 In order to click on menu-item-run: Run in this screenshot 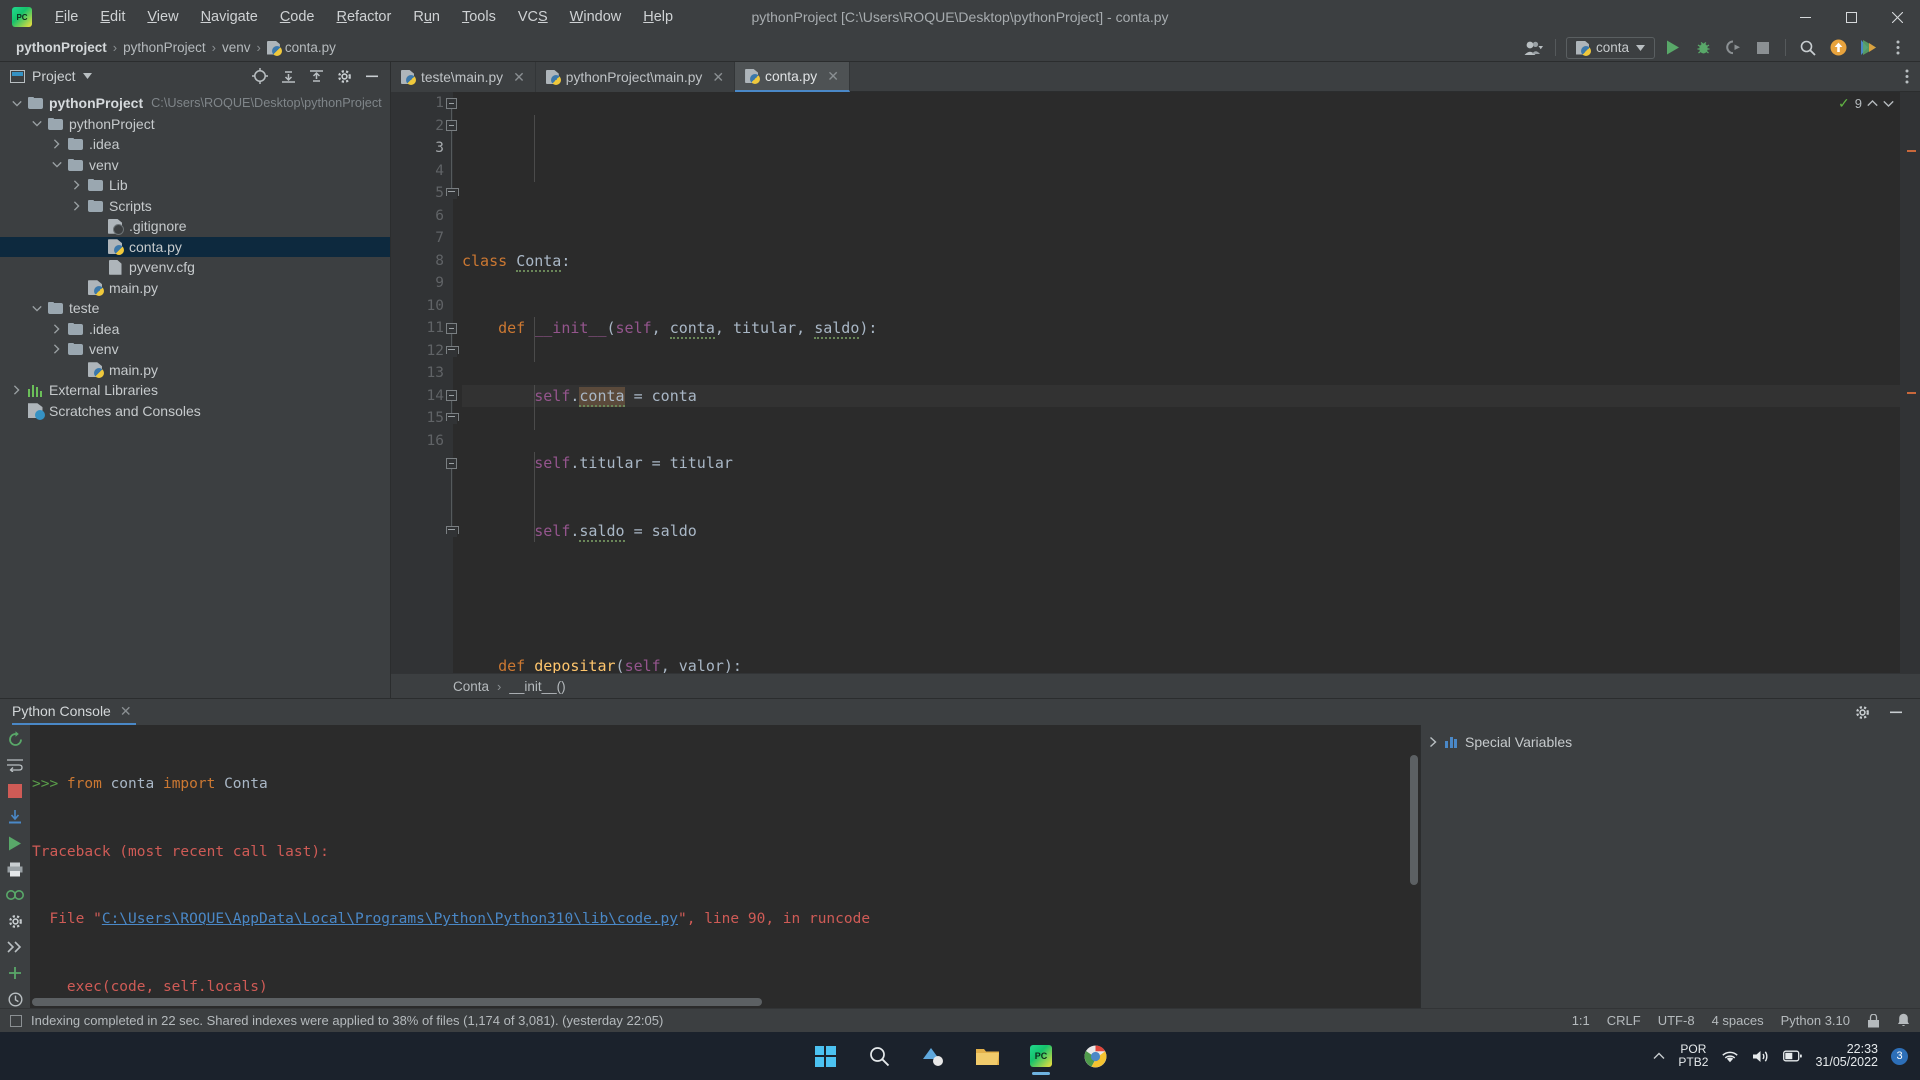, I will do `click(426, 17)`.